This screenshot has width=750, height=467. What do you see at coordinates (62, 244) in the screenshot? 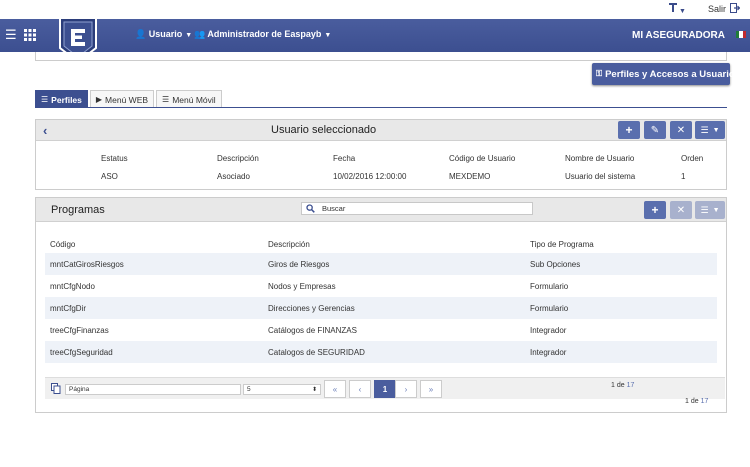
I see `column-header-codigo: Código` at bounding box center [62, 244].